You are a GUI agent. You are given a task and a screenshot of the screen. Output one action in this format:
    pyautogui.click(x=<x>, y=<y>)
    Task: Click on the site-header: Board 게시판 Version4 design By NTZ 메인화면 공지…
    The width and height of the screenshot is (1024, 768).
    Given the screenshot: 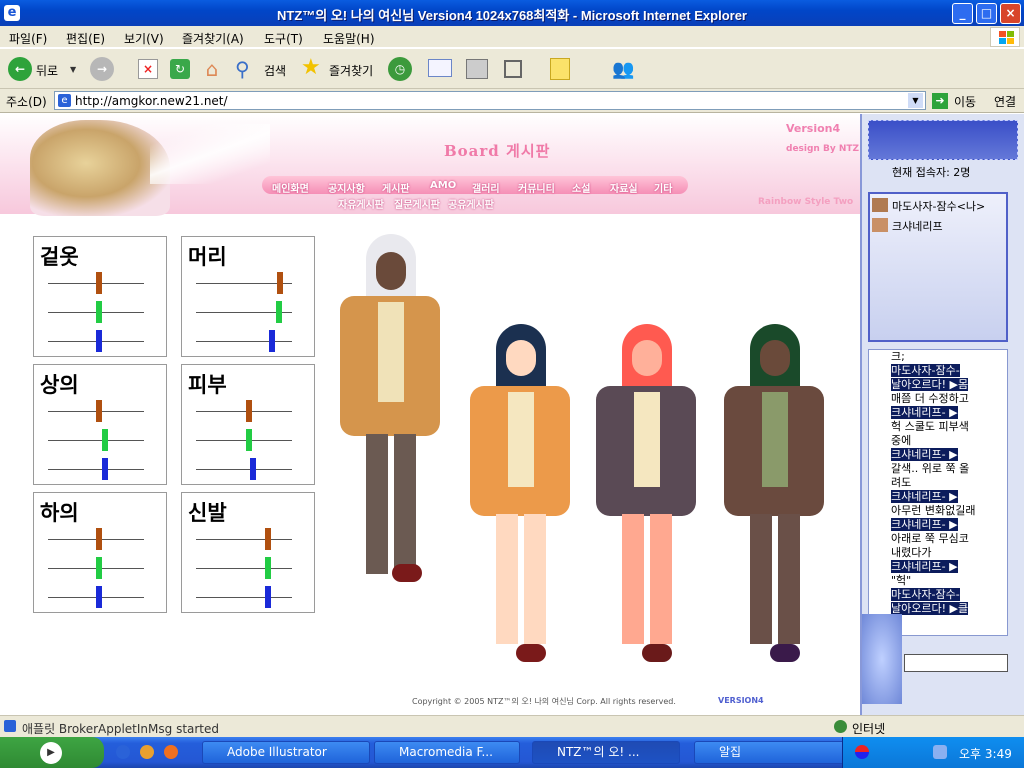 What is the action you would take?
    pyautogui.click(x=430, y=165)
    